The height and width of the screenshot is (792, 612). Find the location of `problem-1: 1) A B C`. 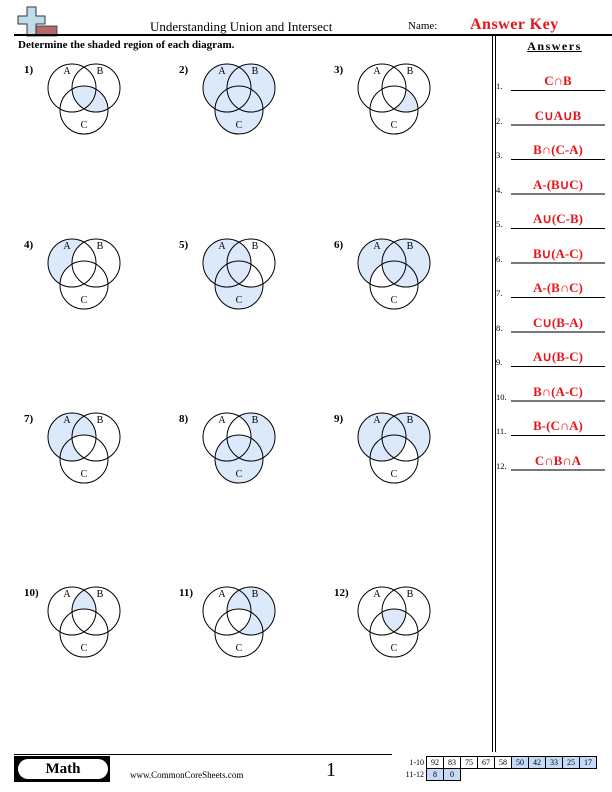

problem-1: 1) A B C is located at coordinates (99, 118).